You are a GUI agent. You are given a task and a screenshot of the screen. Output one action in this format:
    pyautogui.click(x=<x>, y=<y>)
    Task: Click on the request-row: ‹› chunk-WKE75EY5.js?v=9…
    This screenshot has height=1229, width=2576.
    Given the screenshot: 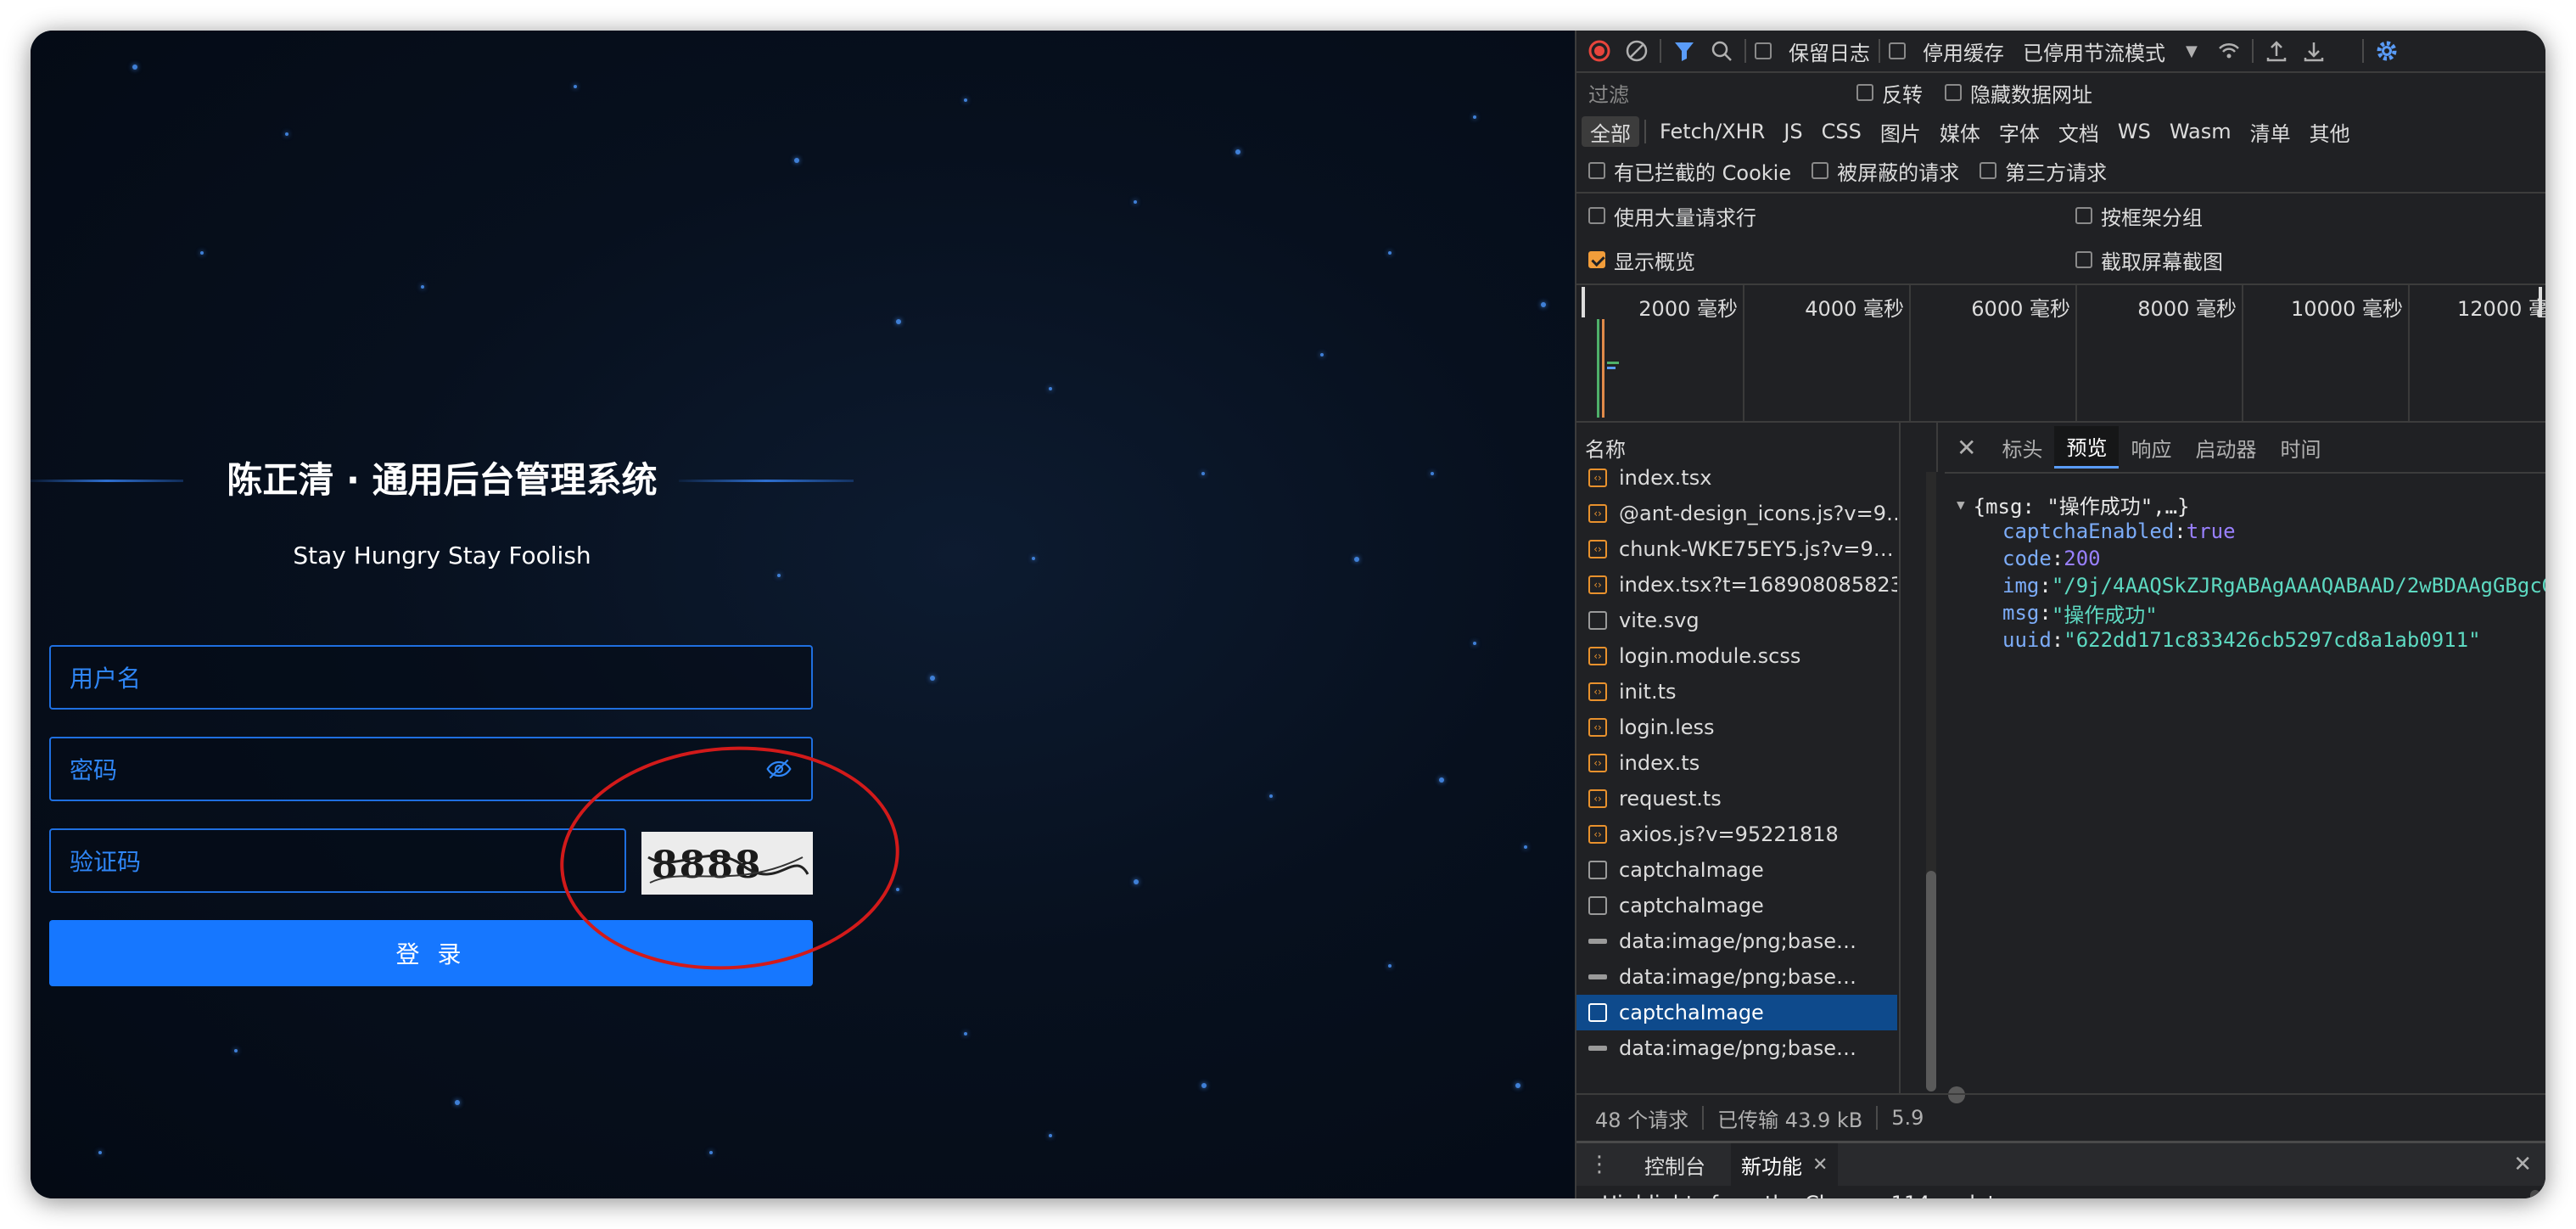 What is the action you would take?
    pyautogui.click(x=1736, y=549)
    